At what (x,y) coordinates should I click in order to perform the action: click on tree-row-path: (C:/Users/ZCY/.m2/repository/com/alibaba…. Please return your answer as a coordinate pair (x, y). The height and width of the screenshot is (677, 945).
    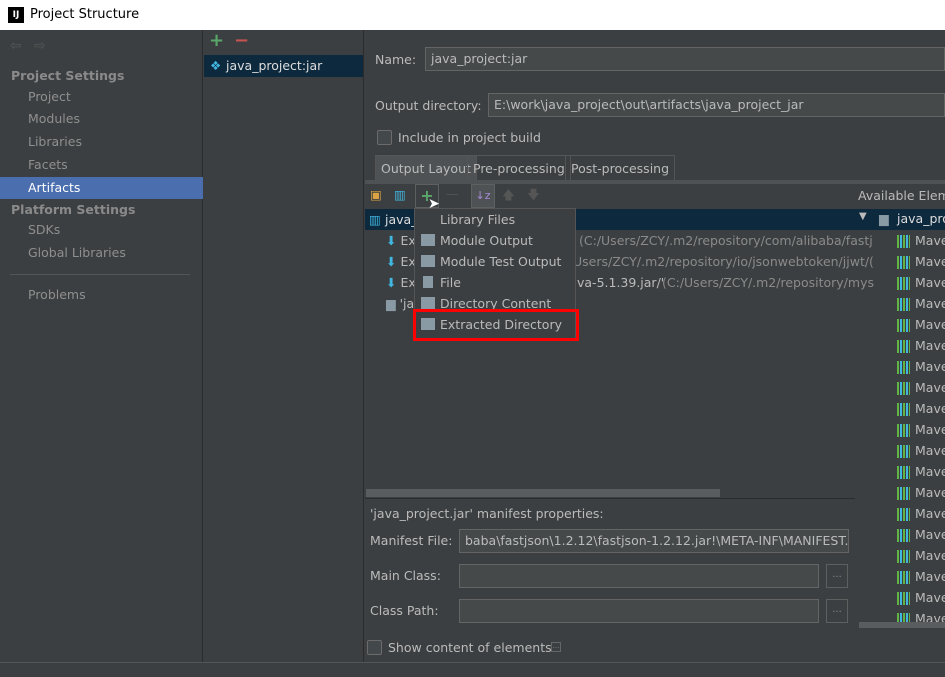
    Looking at the image, I should click on (726, 240).